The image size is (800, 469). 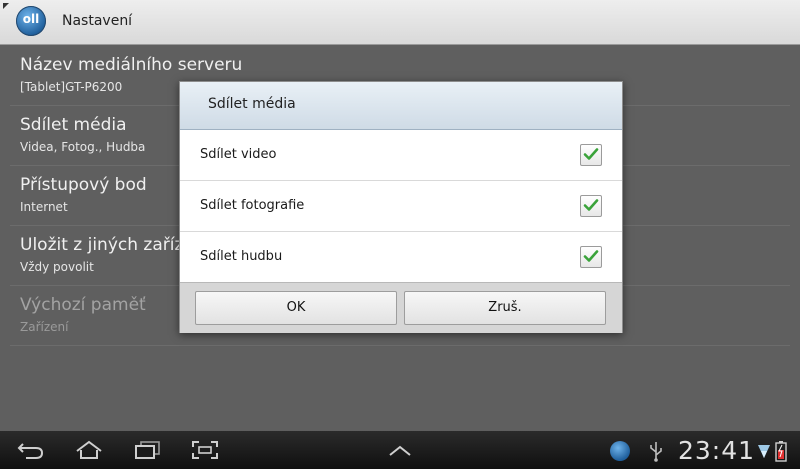 I want to click on wifi-icon, so click(x=764, y=451).